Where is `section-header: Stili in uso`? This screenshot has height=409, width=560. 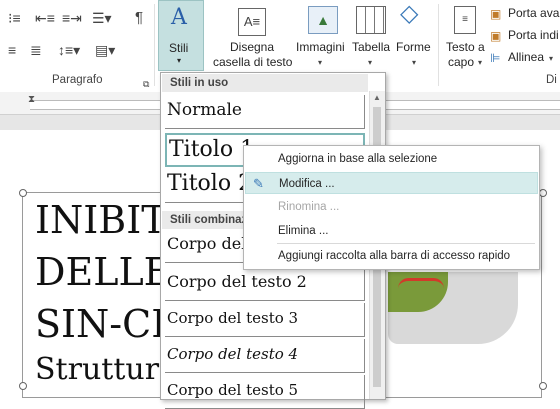 section-header: Stili in uso is located at coordinates (265, 83).